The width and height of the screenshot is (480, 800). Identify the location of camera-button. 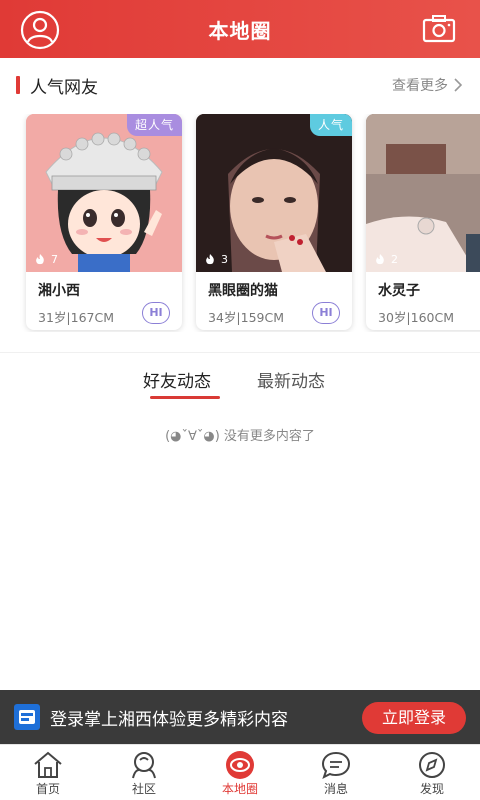
(439, 29).